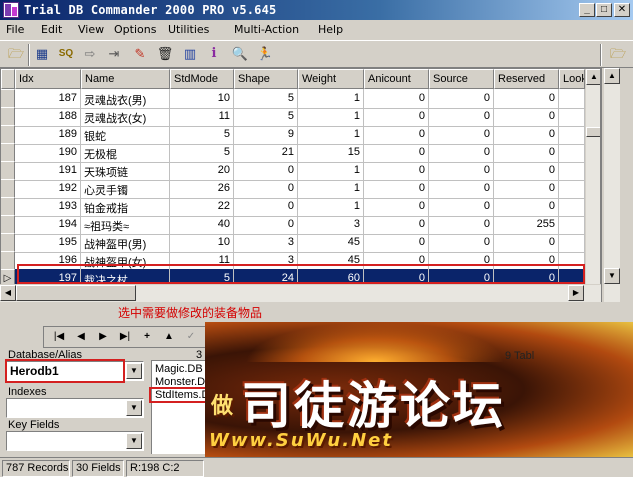 The width and height of the screenshot is (633, 477). Describe the element at coordinates (15, 29) in the screenshot. I see `menu-file: File` at that location.